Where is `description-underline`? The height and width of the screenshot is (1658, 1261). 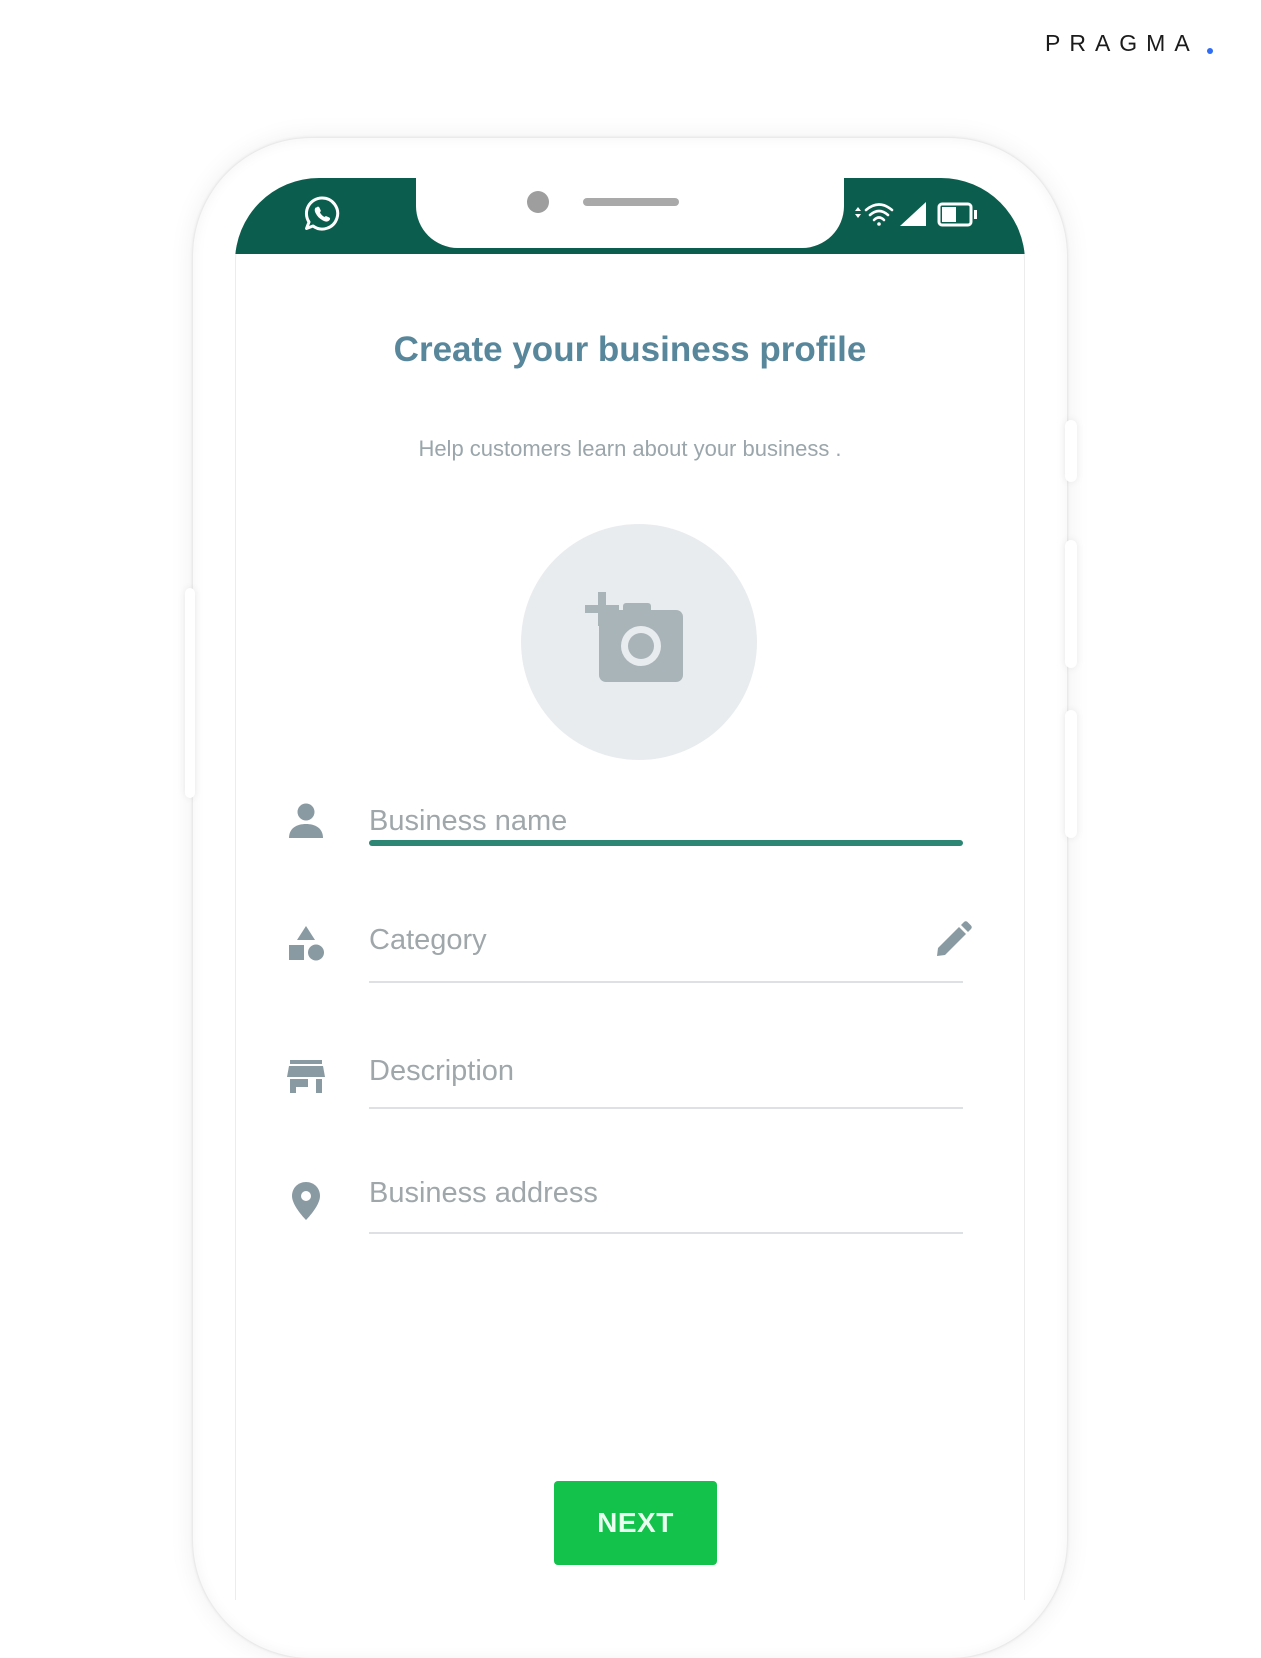
description-underline is located at coordinates (666, 1108).